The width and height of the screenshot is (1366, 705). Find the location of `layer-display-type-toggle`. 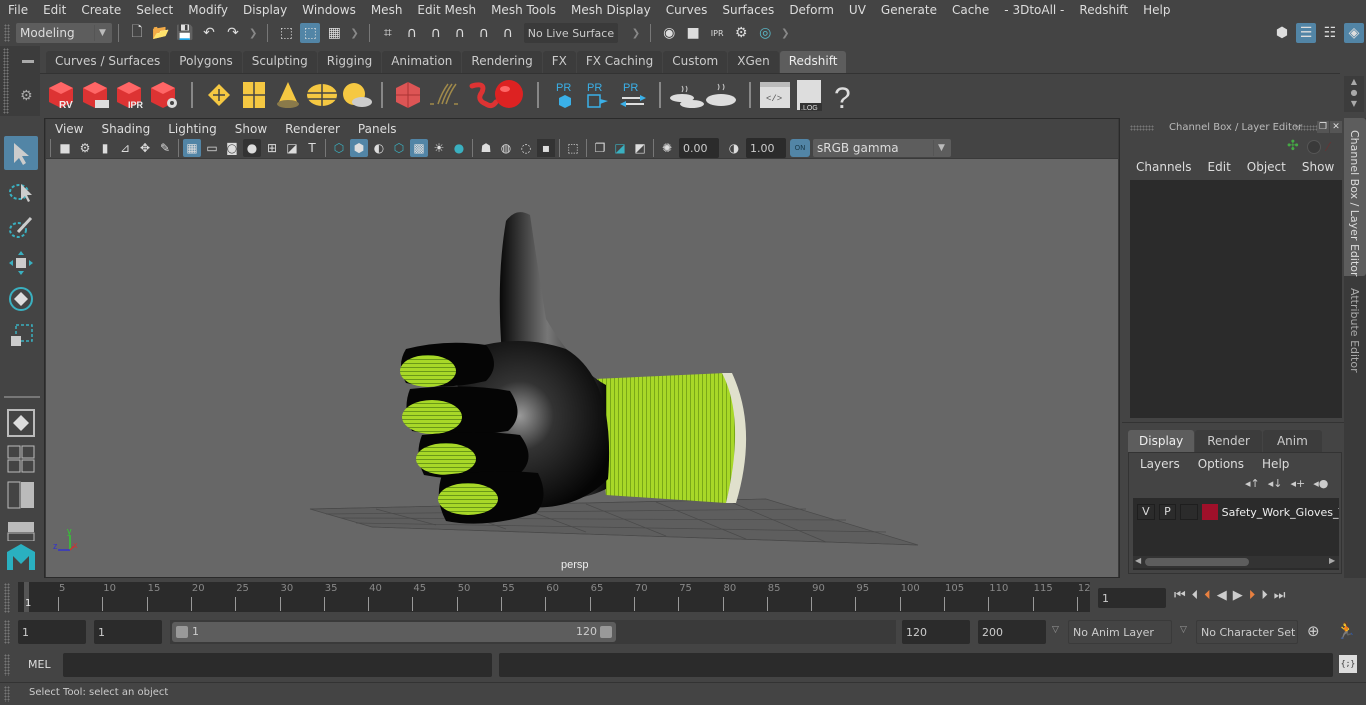

layer-display-type-toggle is located at coordinates (1189, 512).